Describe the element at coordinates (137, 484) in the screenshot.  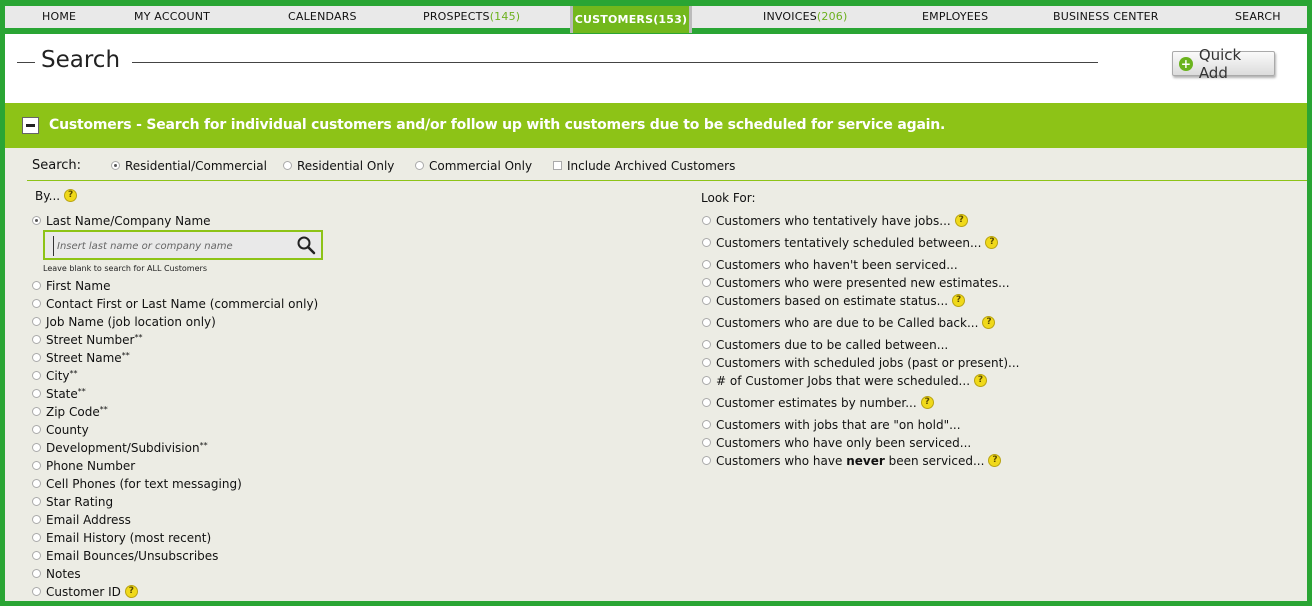
I see `by-option: Cell Phones (for text messaging)` at that location.